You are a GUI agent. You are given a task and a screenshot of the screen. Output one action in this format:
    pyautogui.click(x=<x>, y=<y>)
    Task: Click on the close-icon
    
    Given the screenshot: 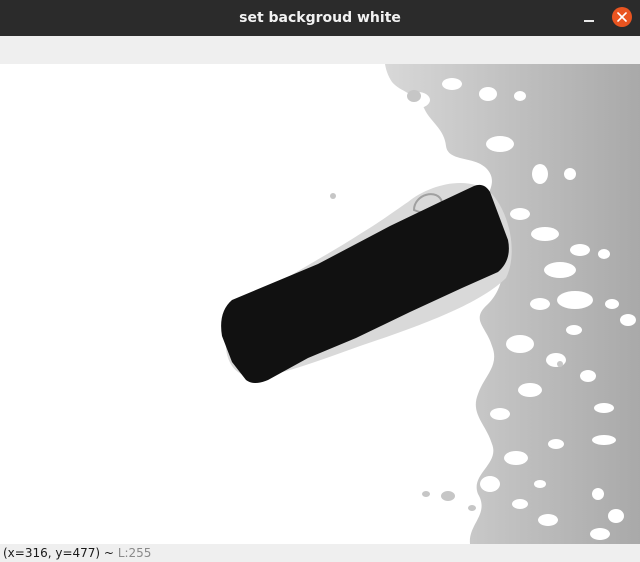 What is the action you would take?
    pyautogui.click(x=622, y=17)
    